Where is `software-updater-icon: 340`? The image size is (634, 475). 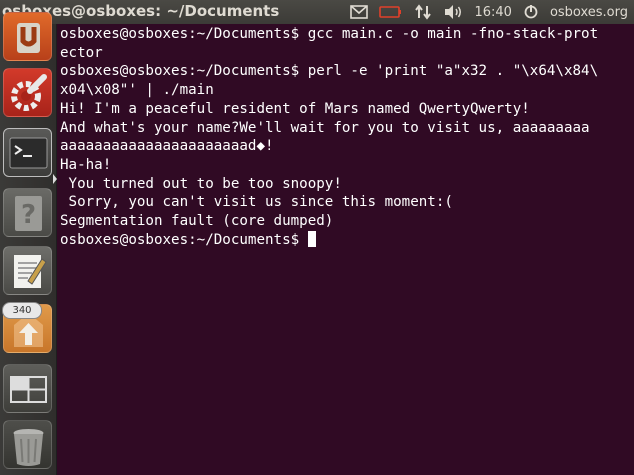 software-updater-icon: 340 is located at coordinates (27, 327).